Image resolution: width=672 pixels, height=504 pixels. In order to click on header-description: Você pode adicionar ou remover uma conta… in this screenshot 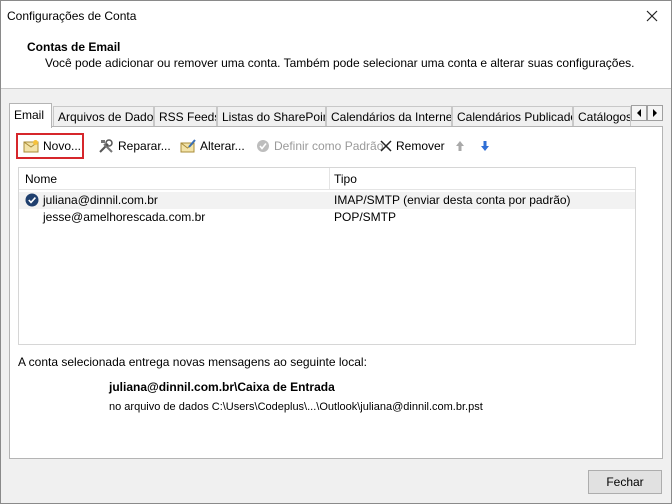, I will do `click(340, 63)`.